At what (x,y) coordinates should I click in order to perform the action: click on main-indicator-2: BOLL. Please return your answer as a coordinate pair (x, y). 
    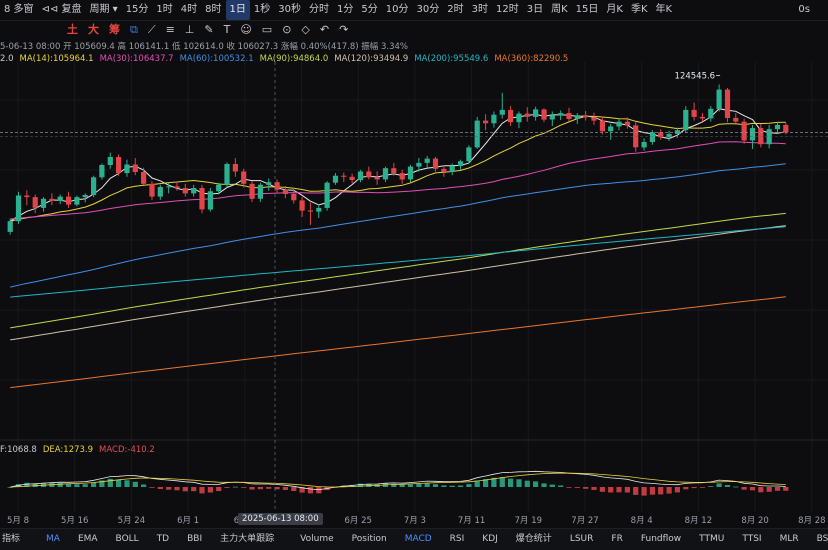
    Looking at the image, I should click on (127, 539).